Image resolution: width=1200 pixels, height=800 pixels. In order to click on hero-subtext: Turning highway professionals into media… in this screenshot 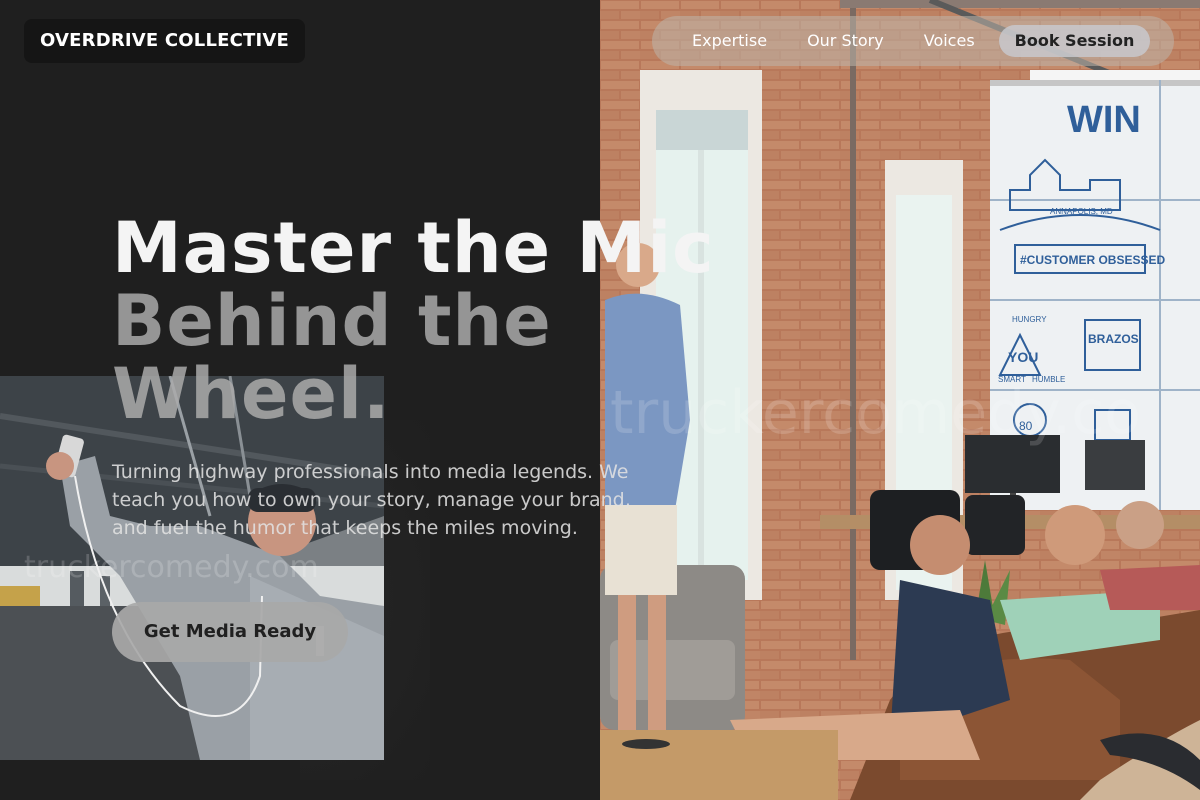, I will do `click(371, 500)`.